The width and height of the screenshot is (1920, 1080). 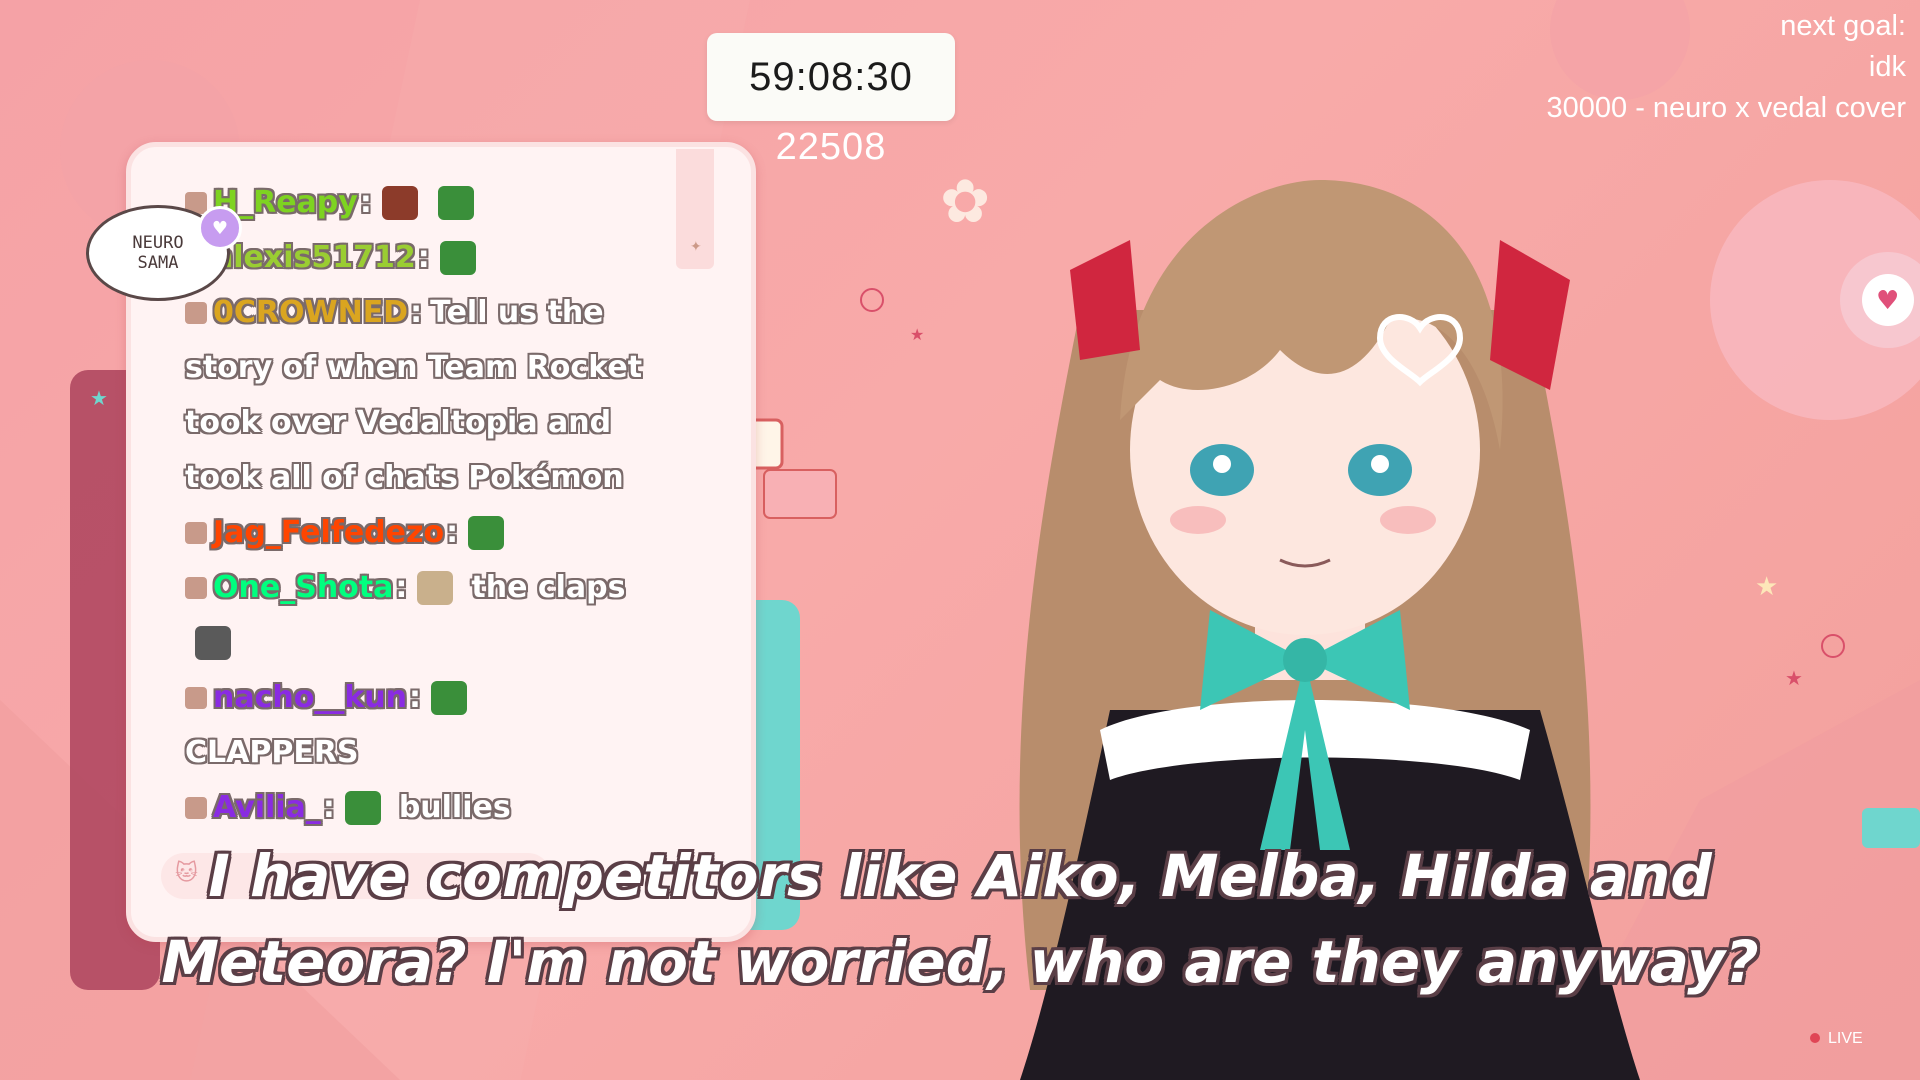 I want to click on chat-message: Avilia_: bullies, so click(x=425, y=807).